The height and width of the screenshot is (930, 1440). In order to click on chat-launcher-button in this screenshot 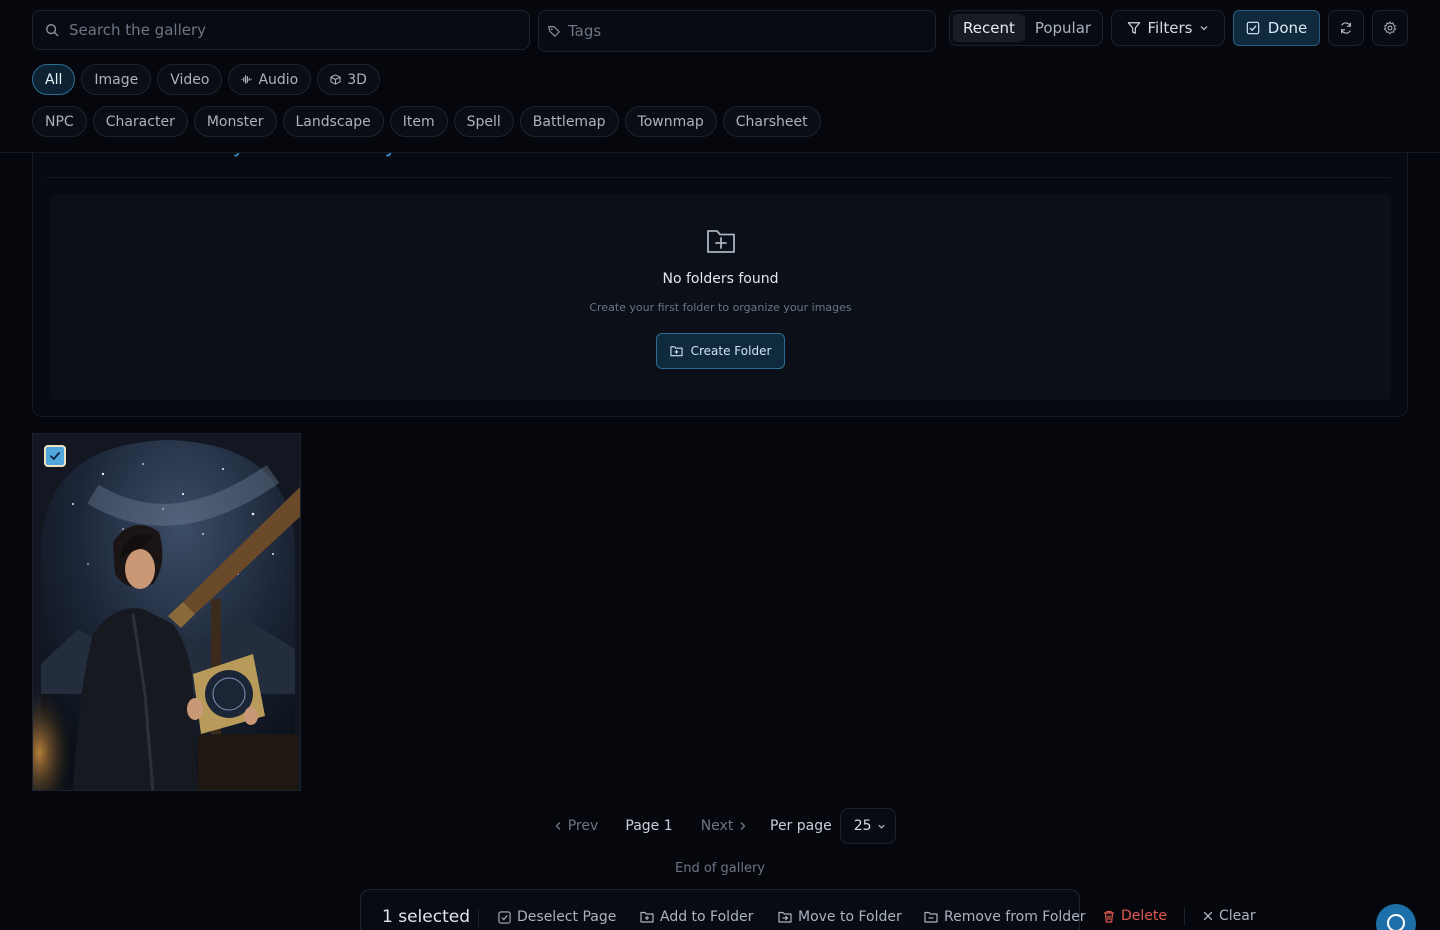, I will do `click(1396, 917)`.